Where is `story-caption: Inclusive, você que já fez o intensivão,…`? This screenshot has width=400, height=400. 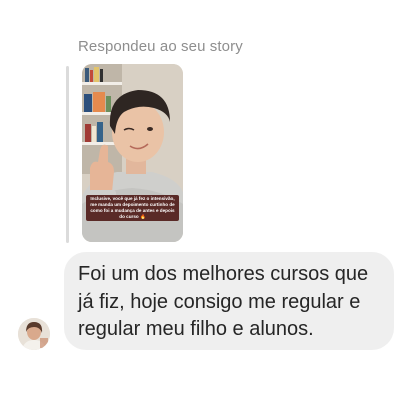
story-caption: Inclusive, você que já fez o intensivão,… is located at coordinates (132, 208).